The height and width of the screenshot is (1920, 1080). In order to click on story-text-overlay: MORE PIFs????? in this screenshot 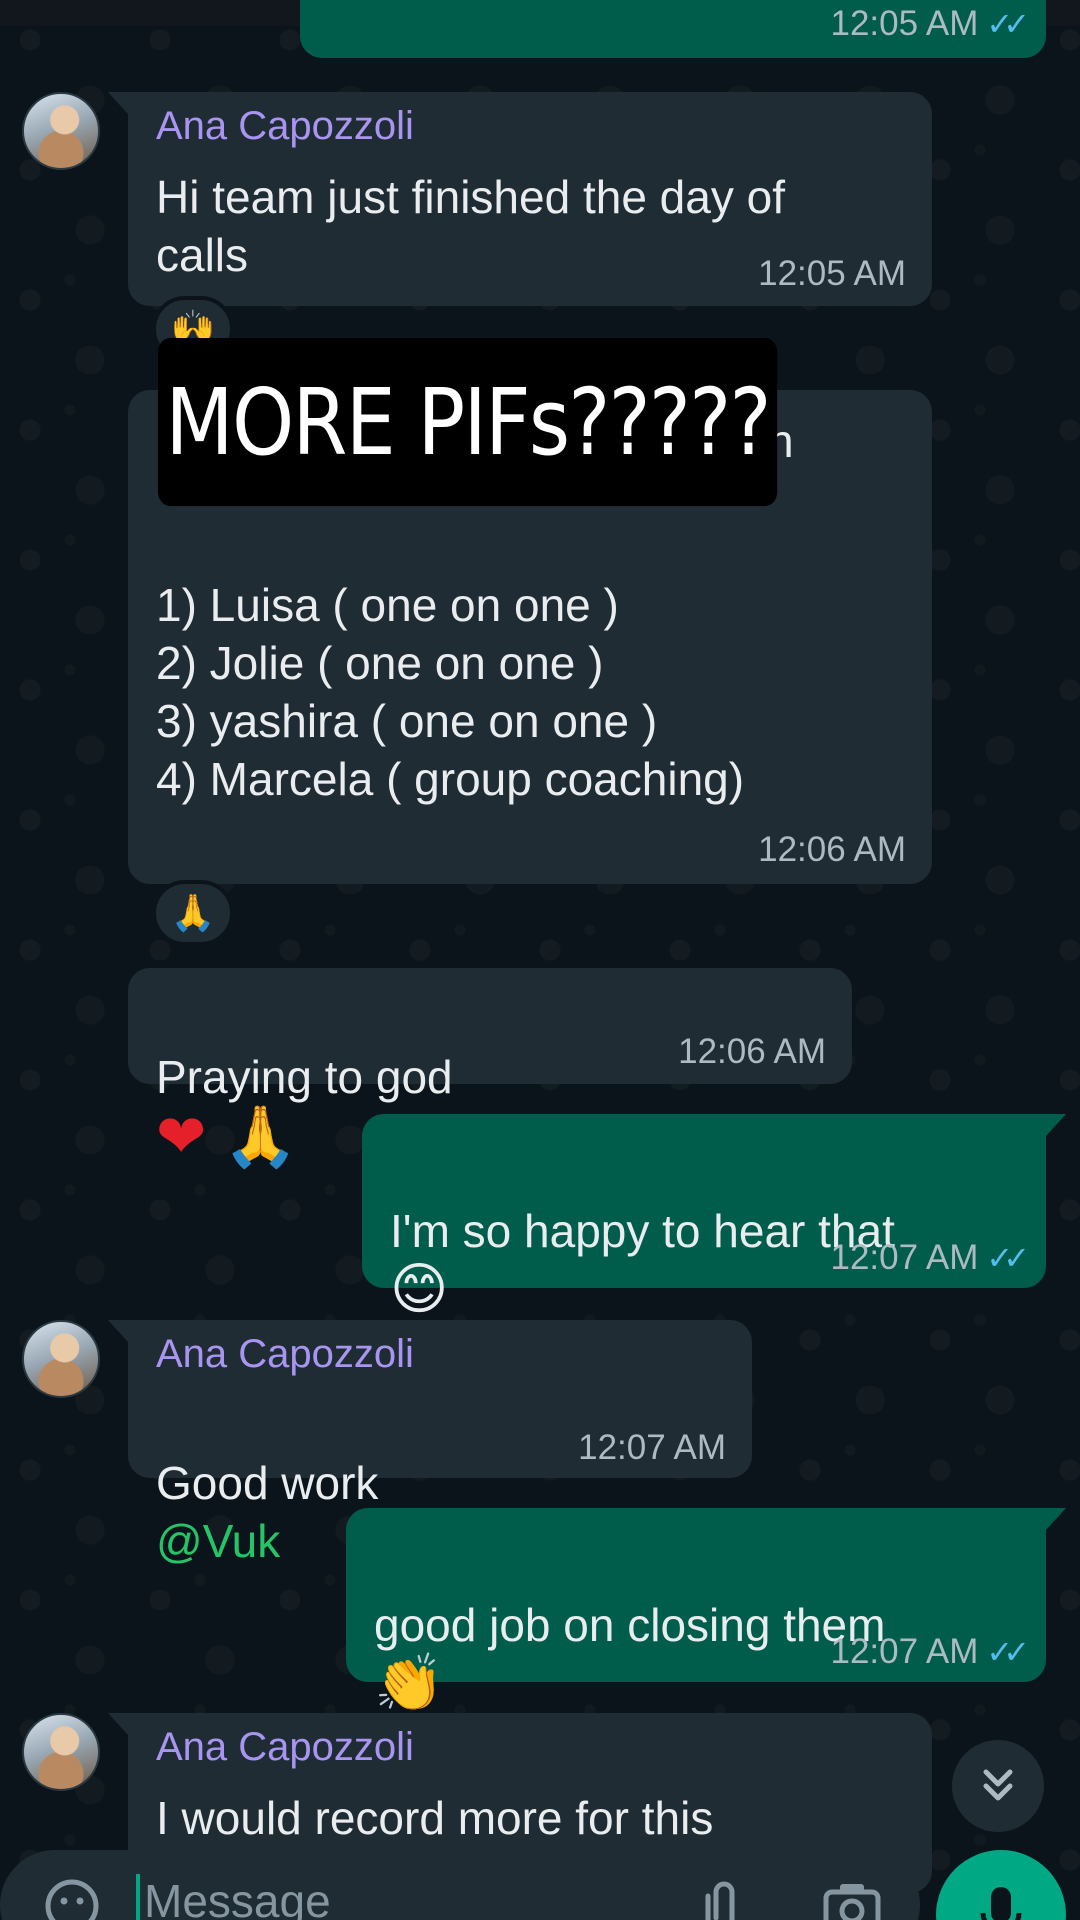, I will do `click(468, 422)`.